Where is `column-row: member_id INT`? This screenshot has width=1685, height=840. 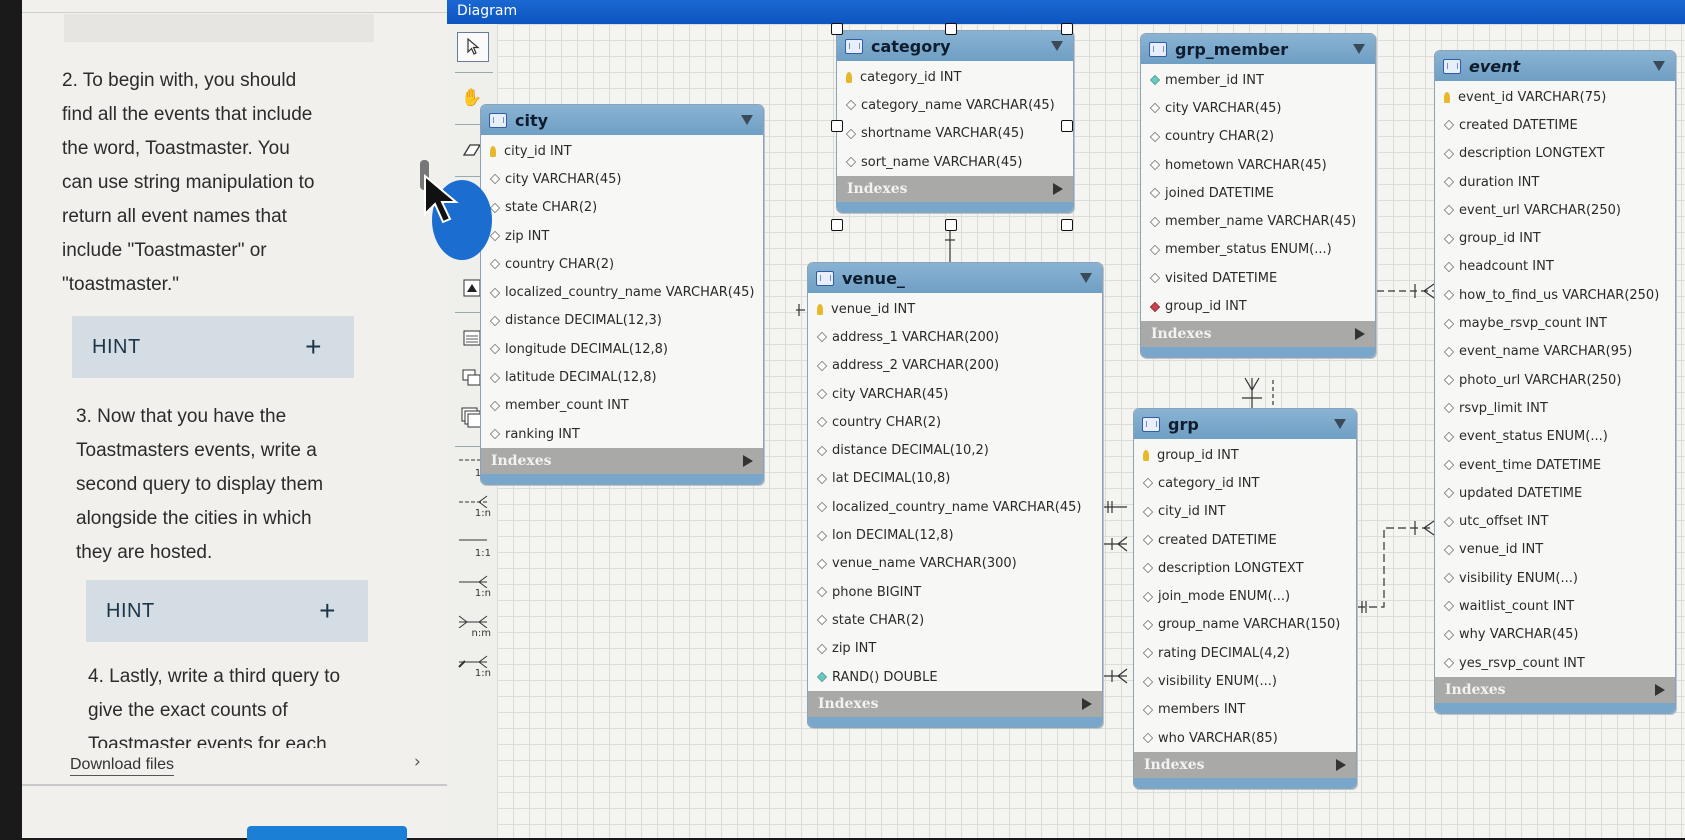 column-row: member_id INT is located at coordinates (1258, 80).